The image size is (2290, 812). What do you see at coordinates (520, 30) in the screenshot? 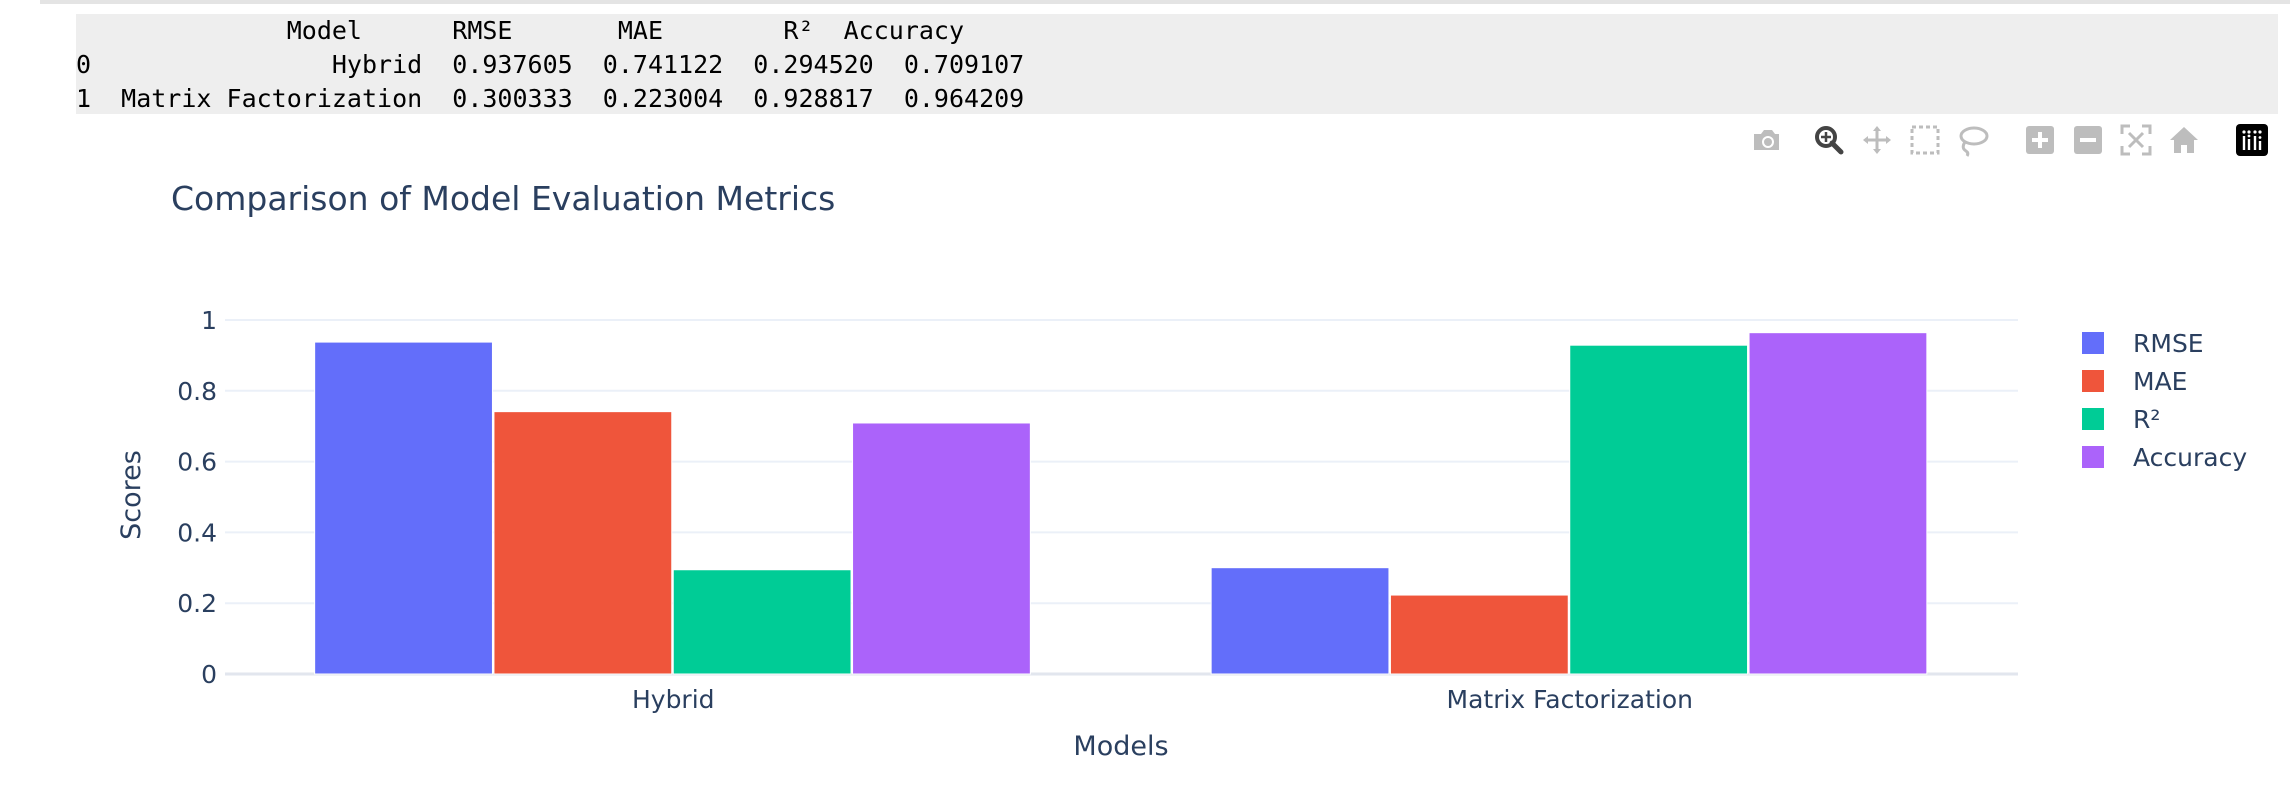
I see `dataframe-header: Model RMSE MAE R² Accuracy` at bounding box center [520, 30].